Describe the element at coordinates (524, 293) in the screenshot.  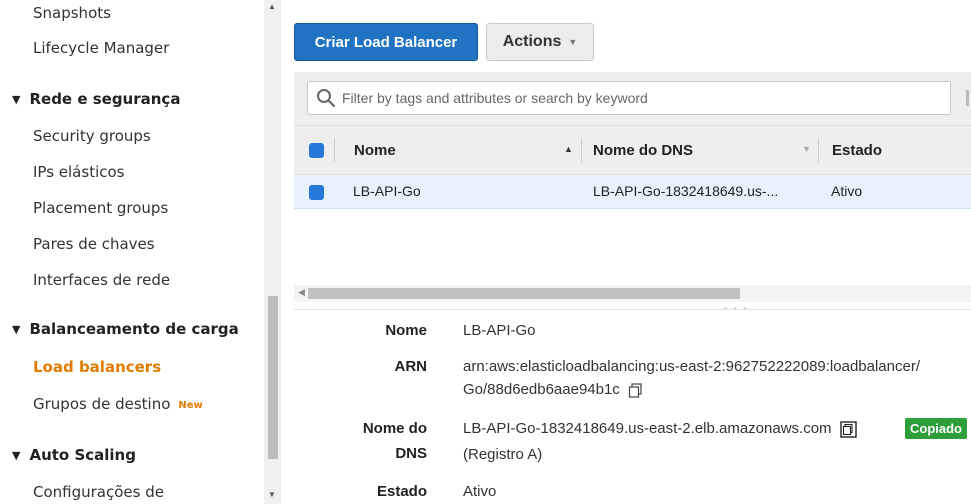
I see `table-scrollbar-thumb` at that location.